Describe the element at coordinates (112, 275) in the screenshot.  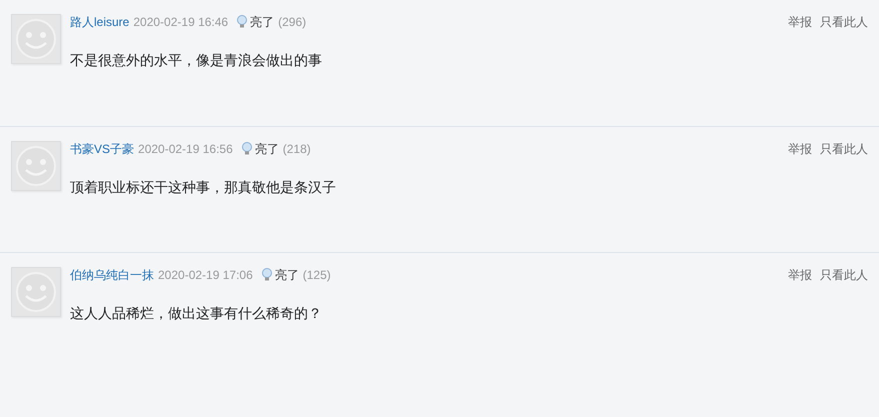
I see `username-link: 伯纳乌纯白一抹` at that location.